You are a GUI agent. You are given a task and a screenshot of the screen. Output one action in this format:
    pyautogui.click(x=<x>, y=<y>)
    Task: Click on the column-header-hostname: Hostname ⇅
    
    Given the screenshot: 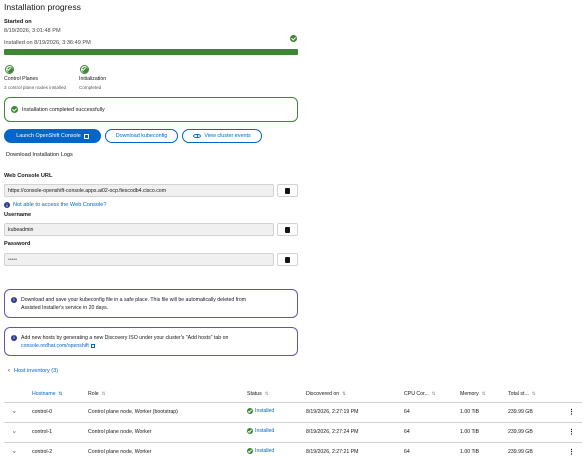 What is the action you would take?
    pyautogui.click(x=60, y=394)
    